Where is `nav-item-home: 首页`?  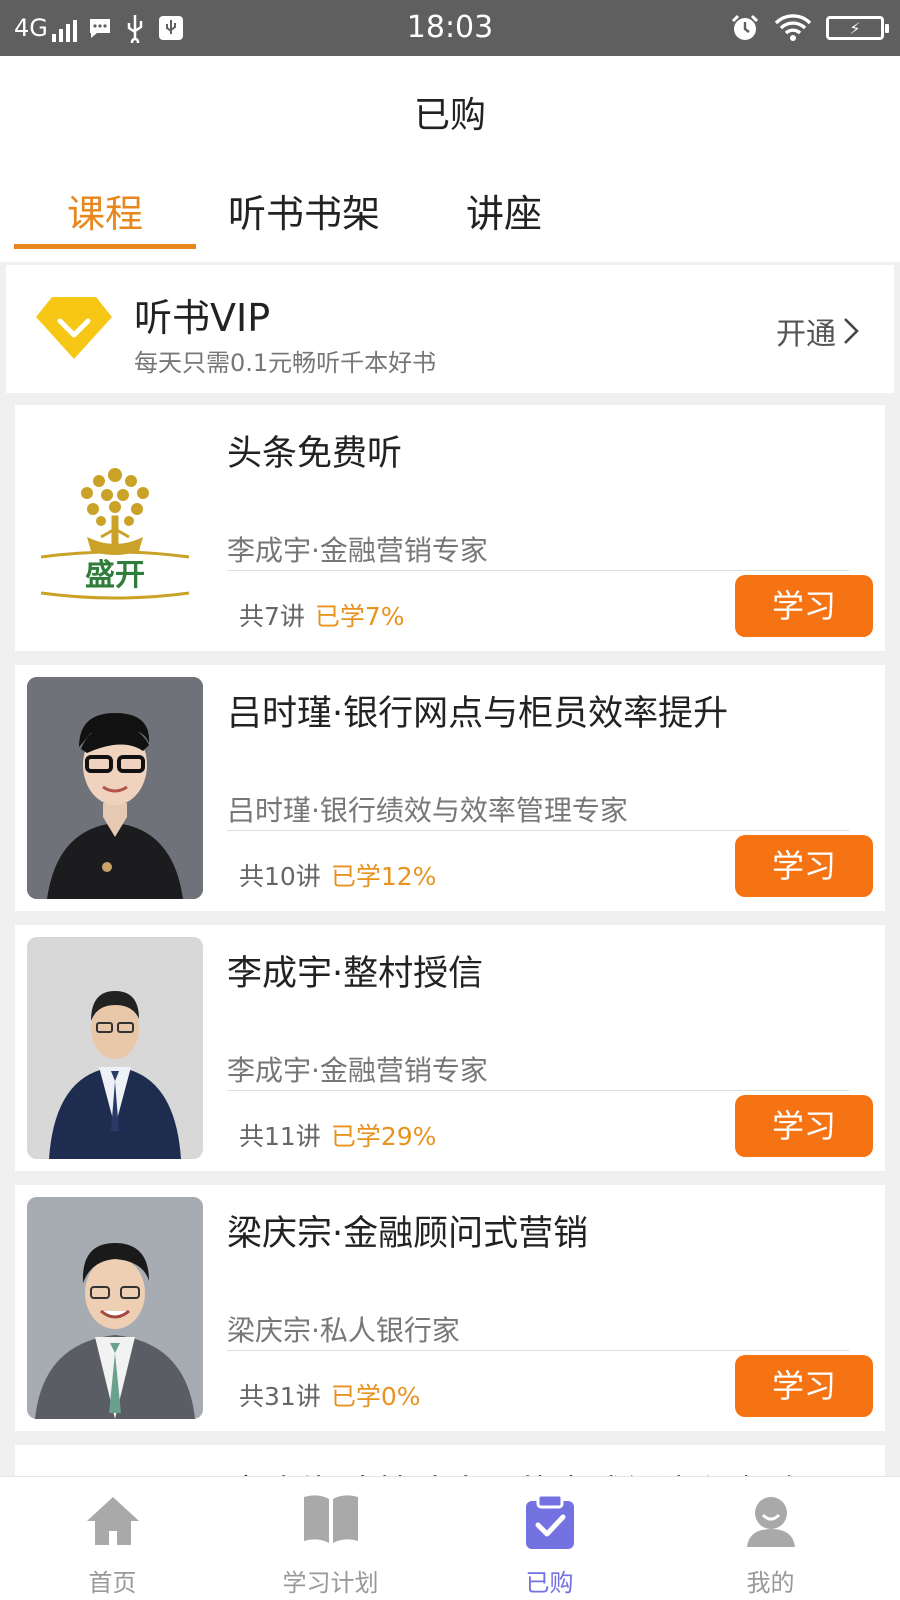
nav-item-home: 首页 is located at coordinates (112, 1538).